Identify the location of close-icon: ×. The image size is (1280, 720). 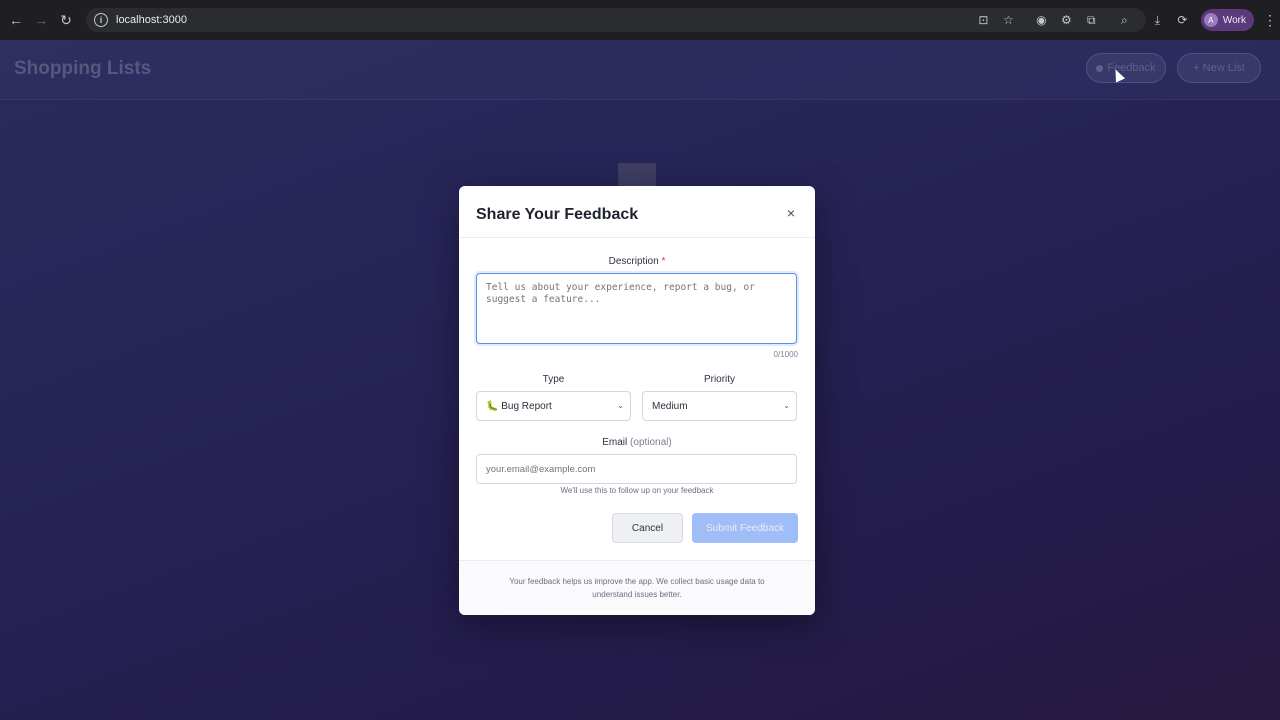
(791, 213).